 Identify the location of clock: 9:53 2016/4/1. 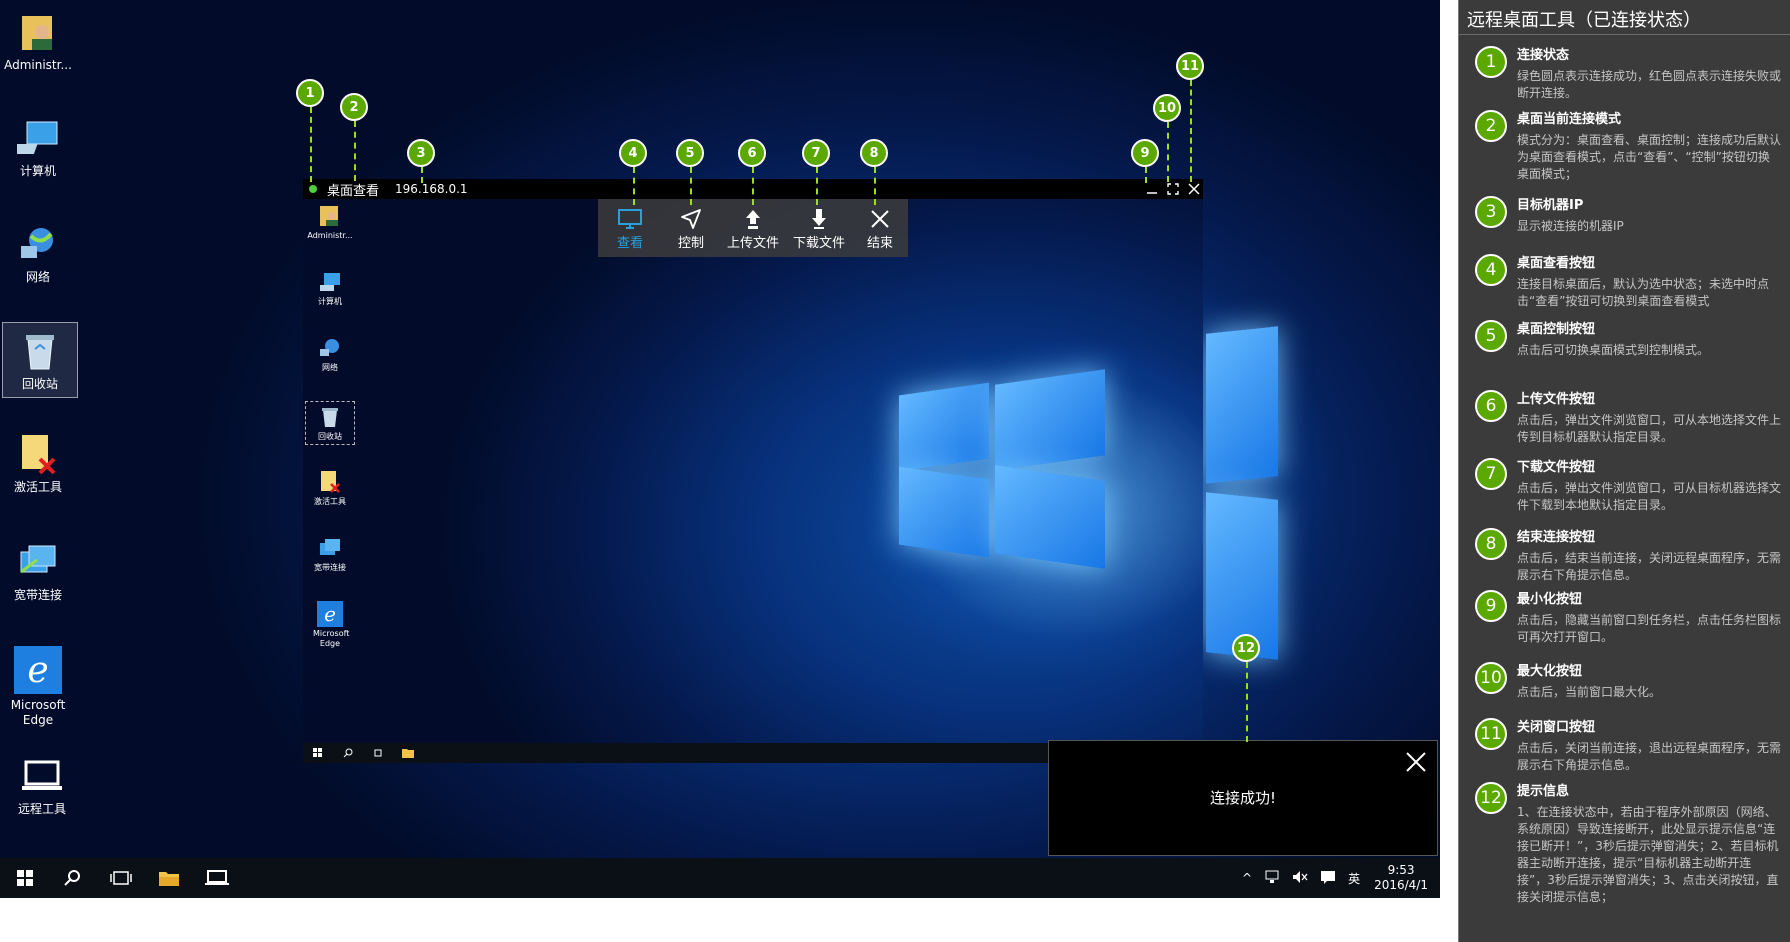
(1401, 878).